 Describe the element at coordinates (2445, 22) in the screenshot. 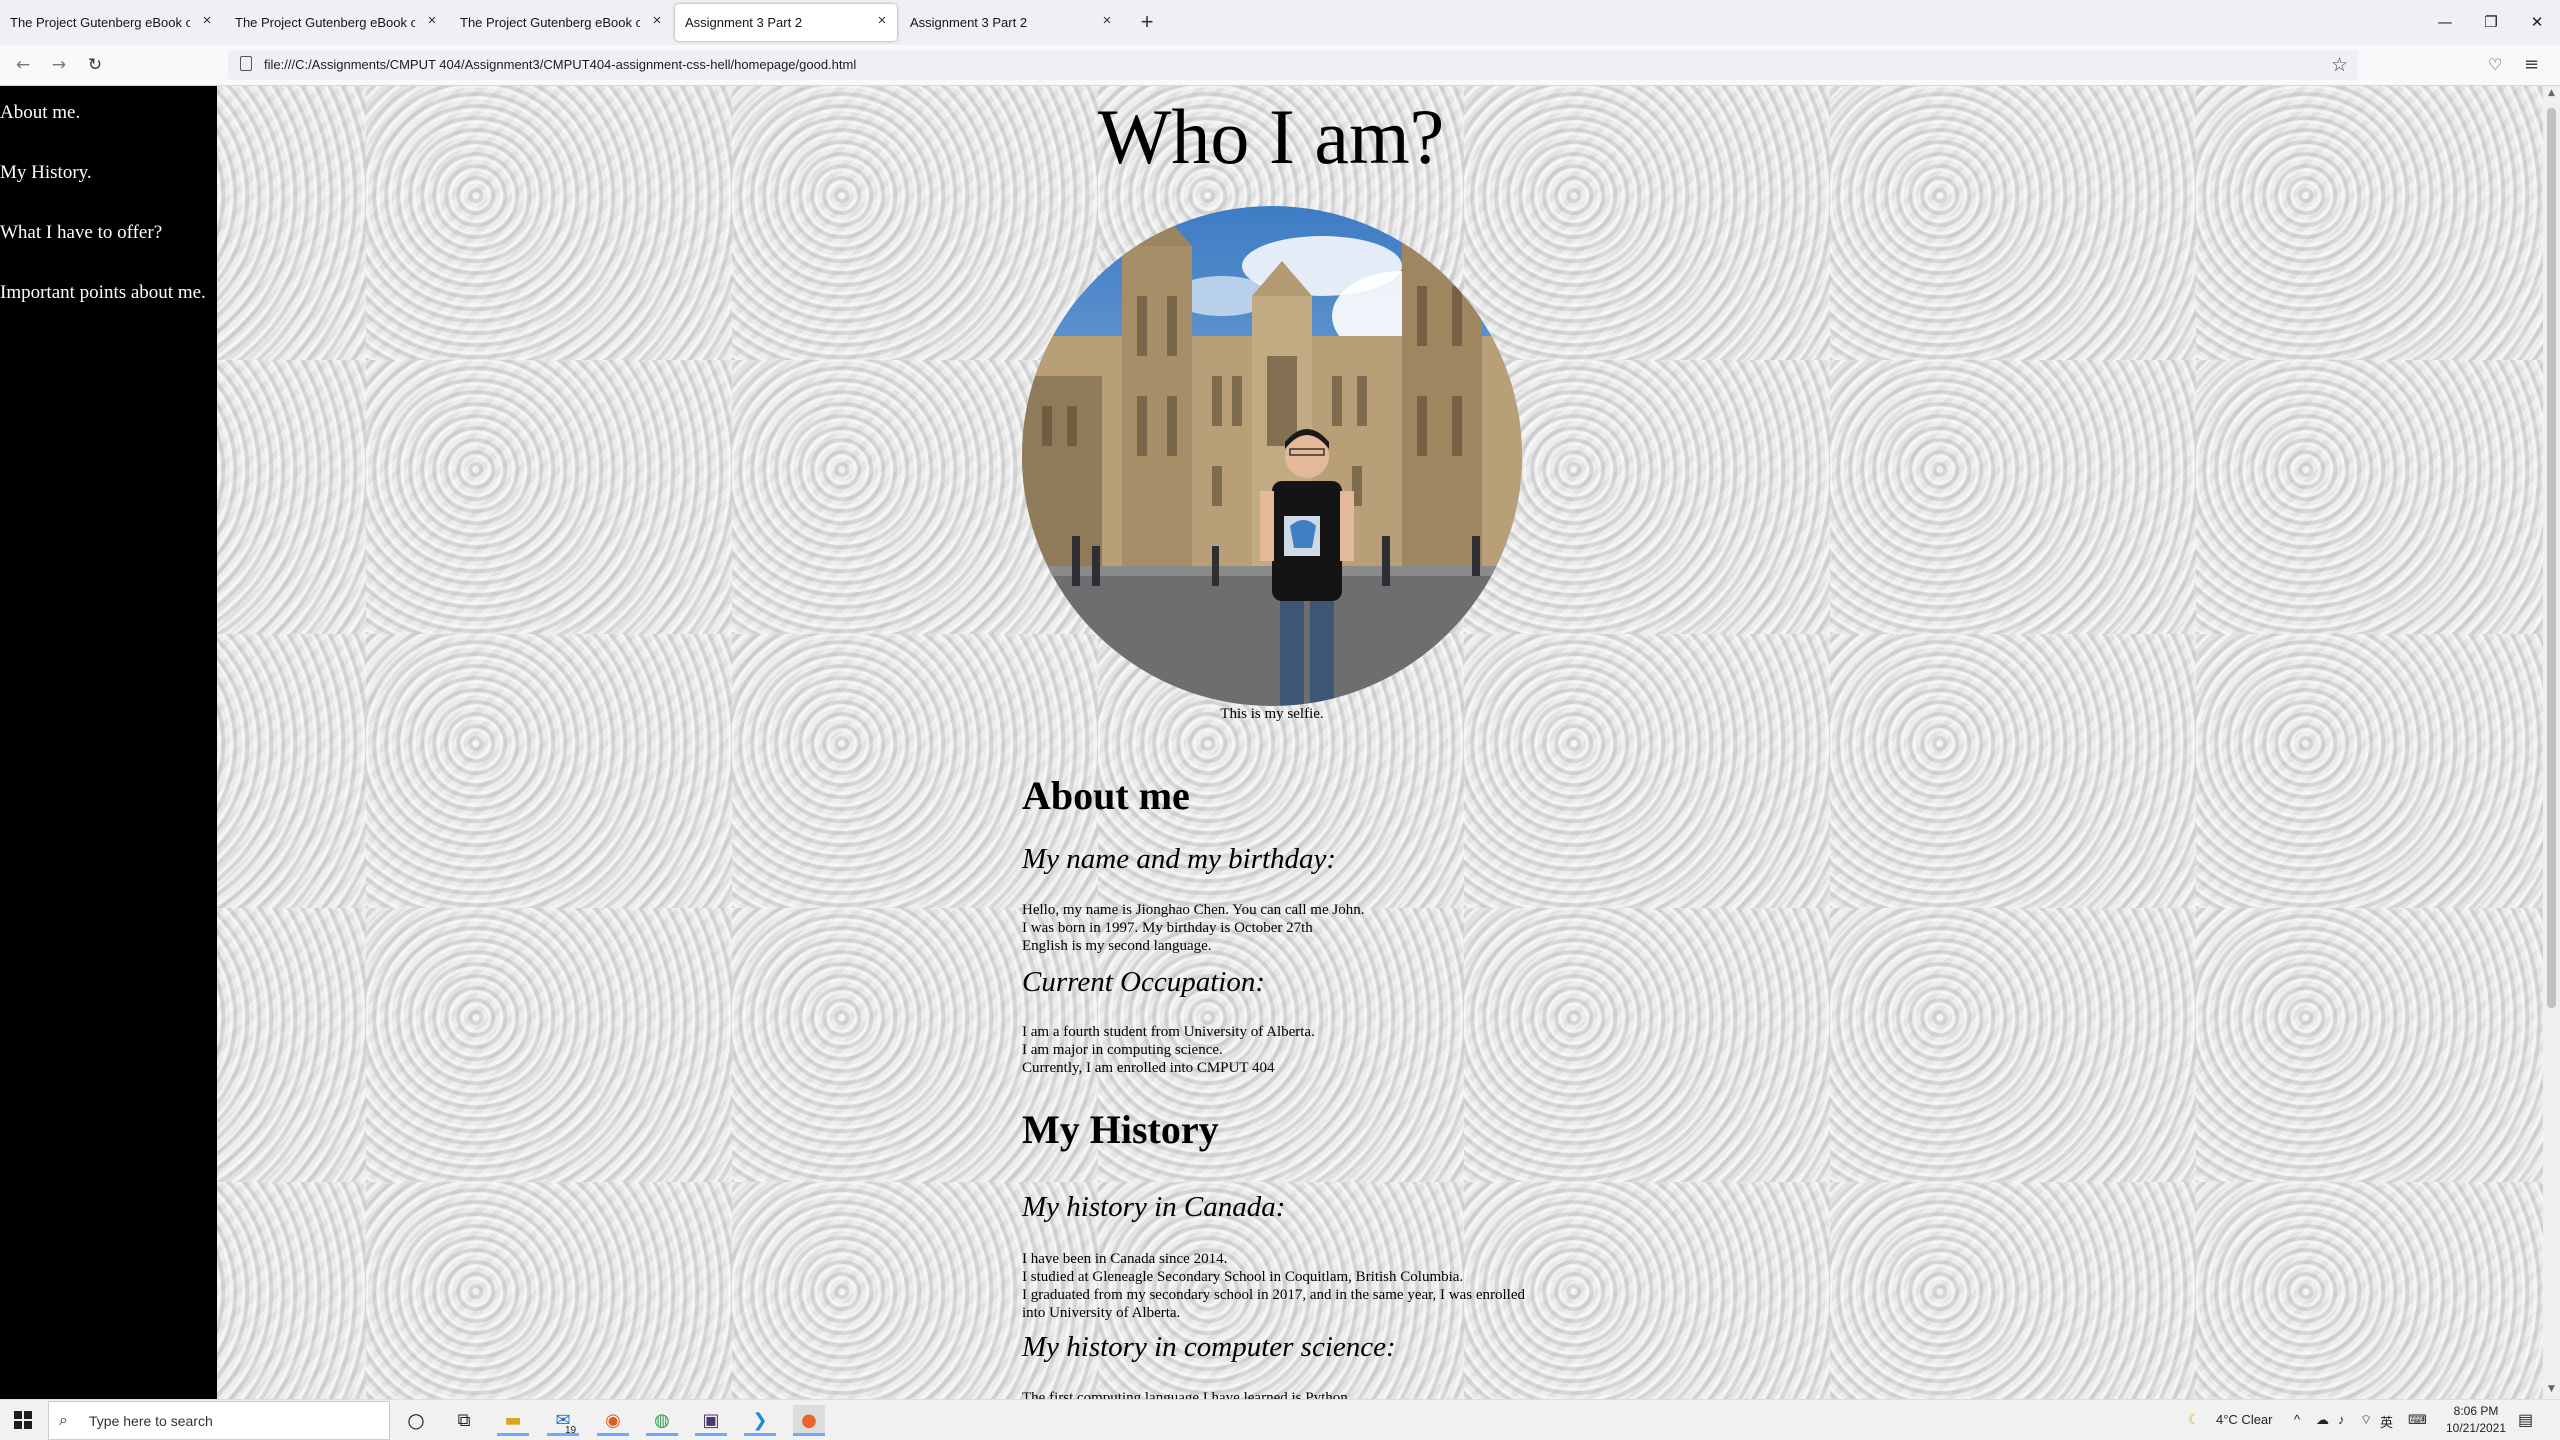

I see `minimize-button: —` at that location.